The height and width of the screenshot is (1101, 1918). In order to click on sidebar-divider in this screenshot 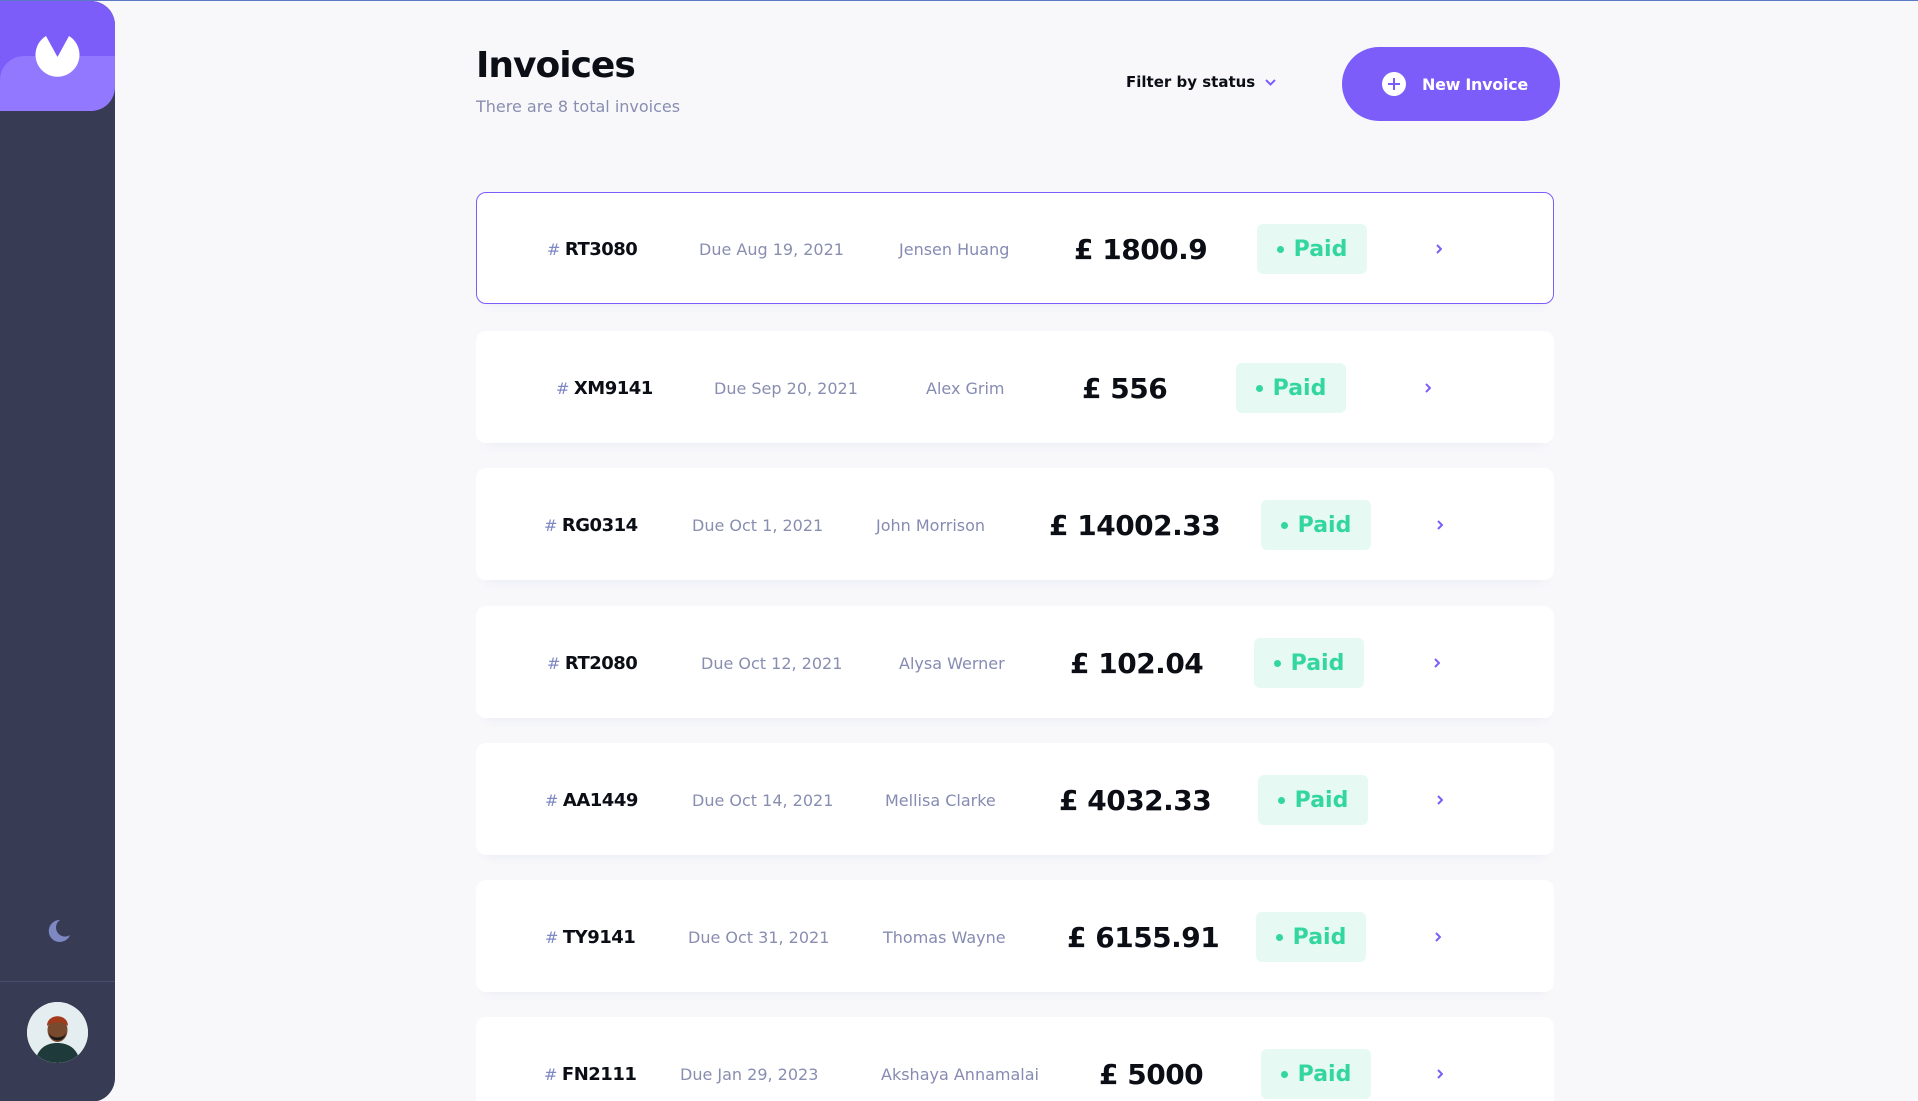, I will do `click(57, 981)`.